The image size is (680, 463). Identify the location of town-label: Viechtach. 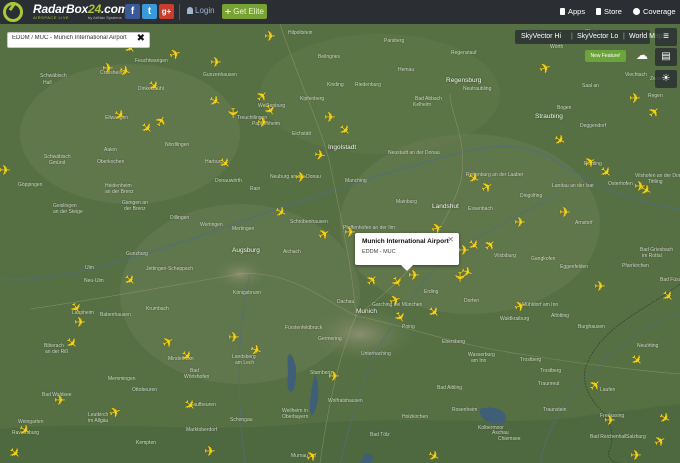
(636, 75).